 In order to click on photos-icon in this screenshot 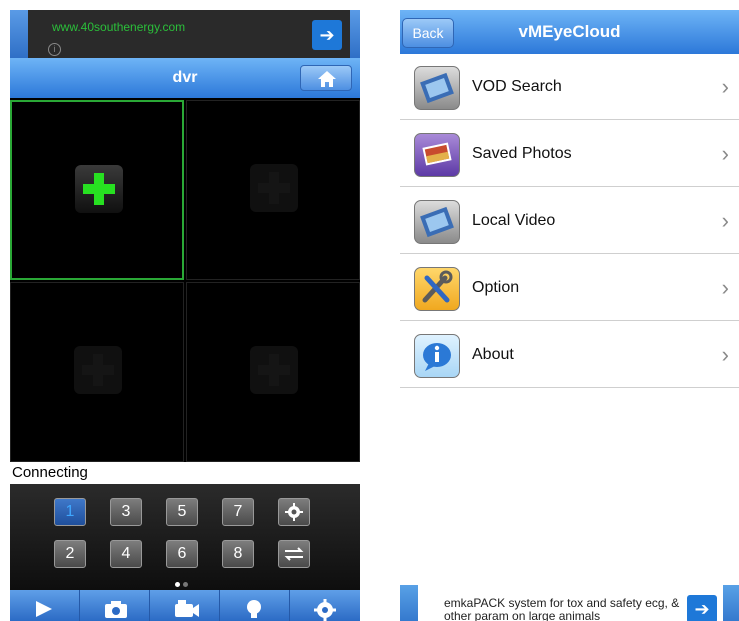, I will do `click(437, 155)`.